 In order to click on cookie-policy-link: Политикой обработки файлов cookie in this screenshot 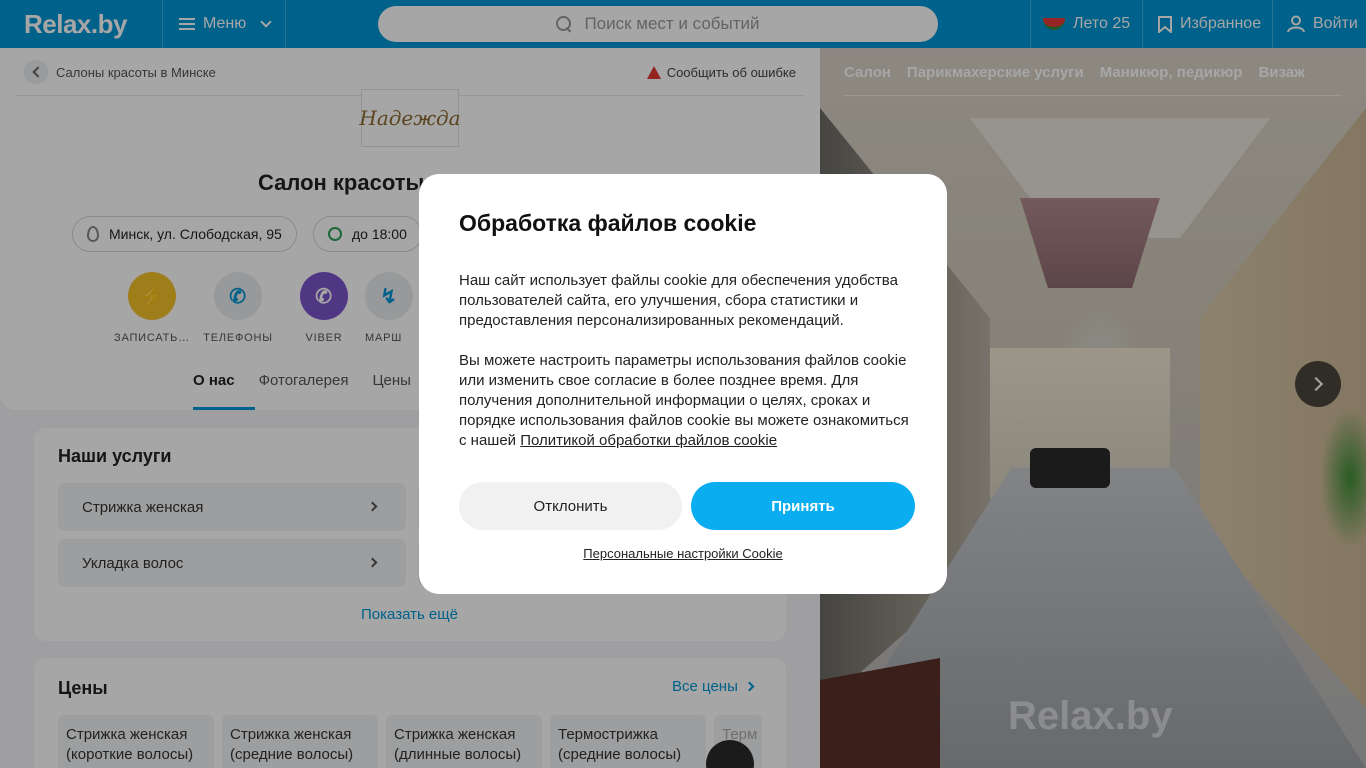, I will do `click(648, 440)`.